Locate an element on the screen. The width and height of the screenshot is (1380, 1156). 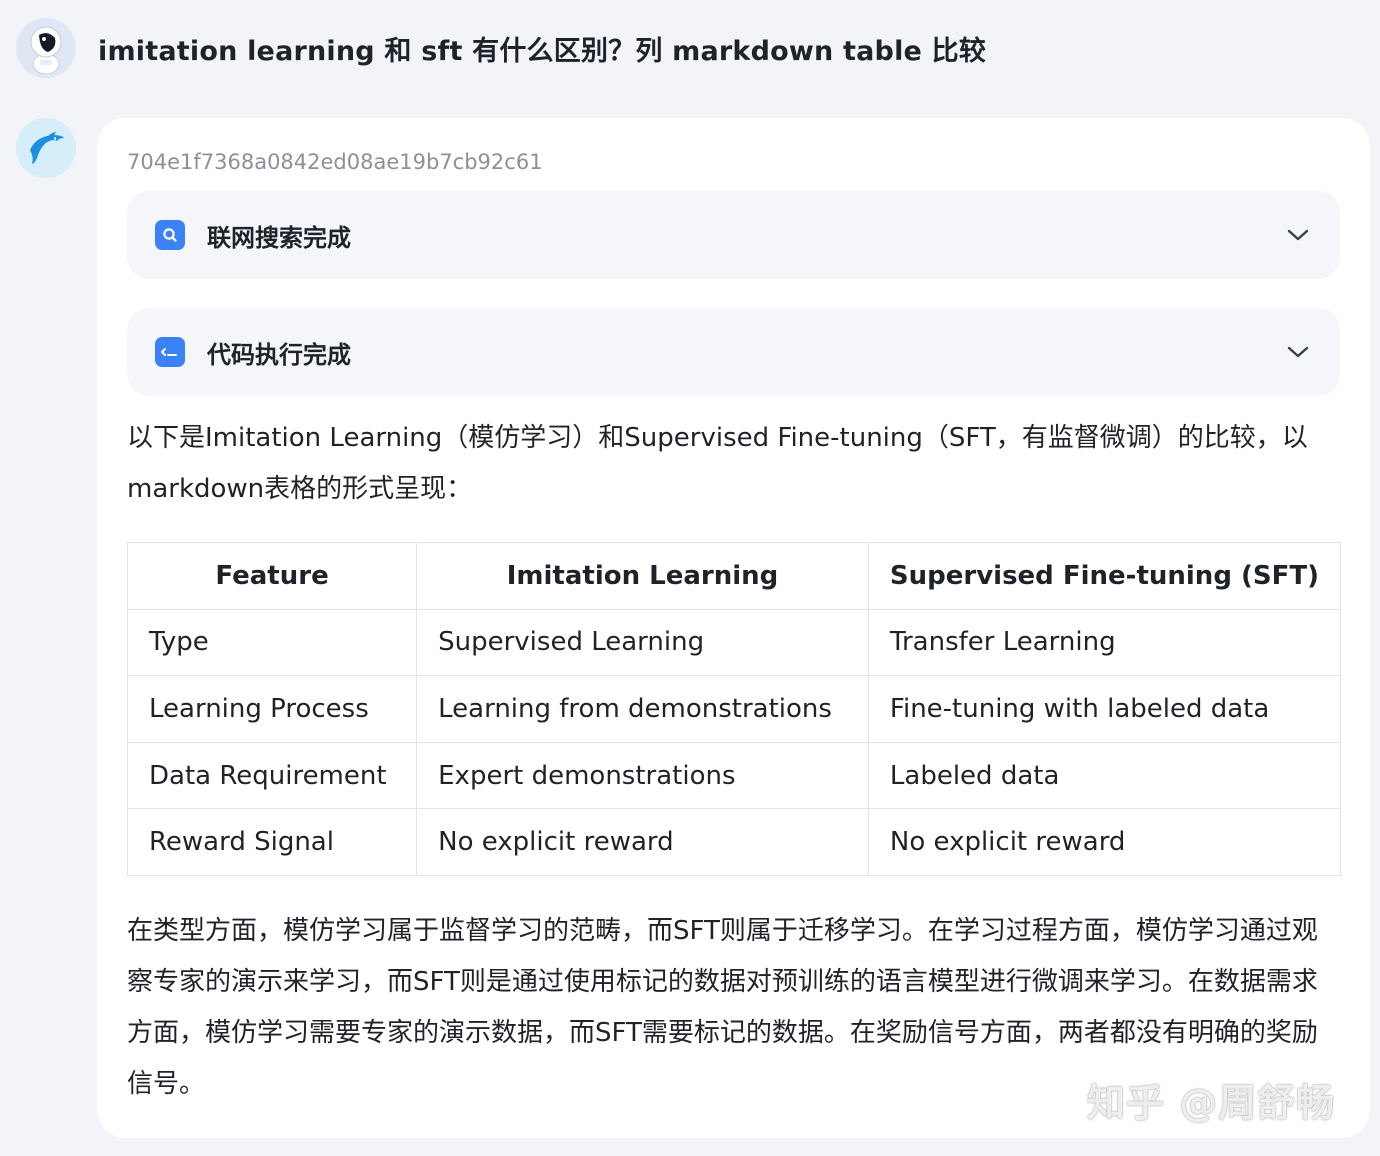
table-cell: Learning from demonstrations is located at coordinates (642, 709).